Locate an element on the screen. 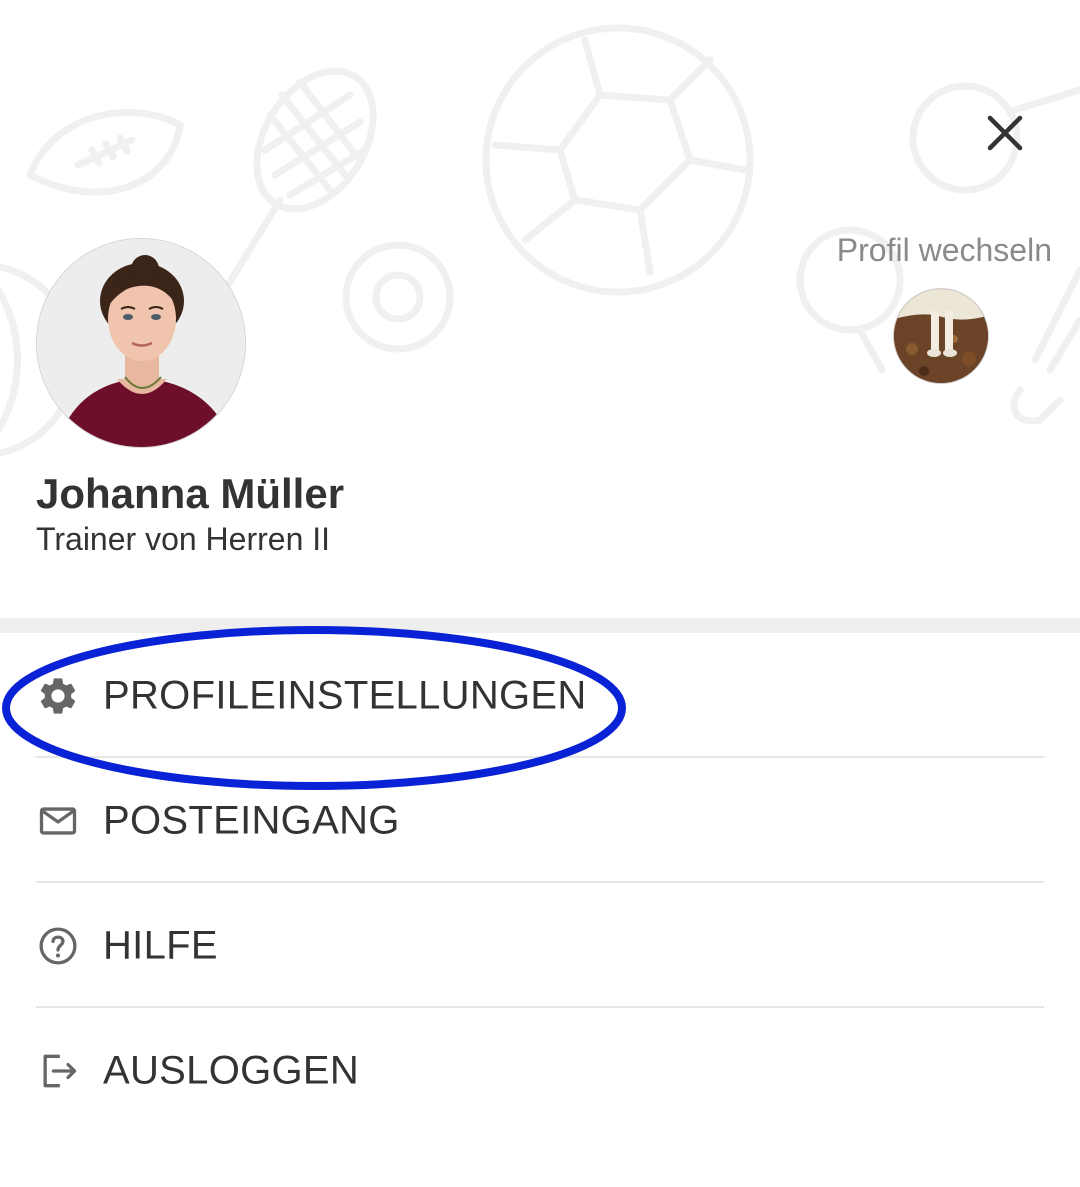 The image size is (1080, 1187). menu-item-label: PROFILEINSTELLUNGEN is located at coordinates (345, 695).